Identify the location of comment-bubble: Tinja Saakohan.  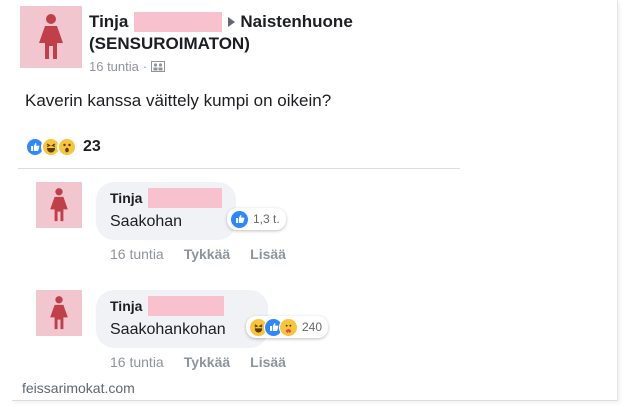
(166, 211).